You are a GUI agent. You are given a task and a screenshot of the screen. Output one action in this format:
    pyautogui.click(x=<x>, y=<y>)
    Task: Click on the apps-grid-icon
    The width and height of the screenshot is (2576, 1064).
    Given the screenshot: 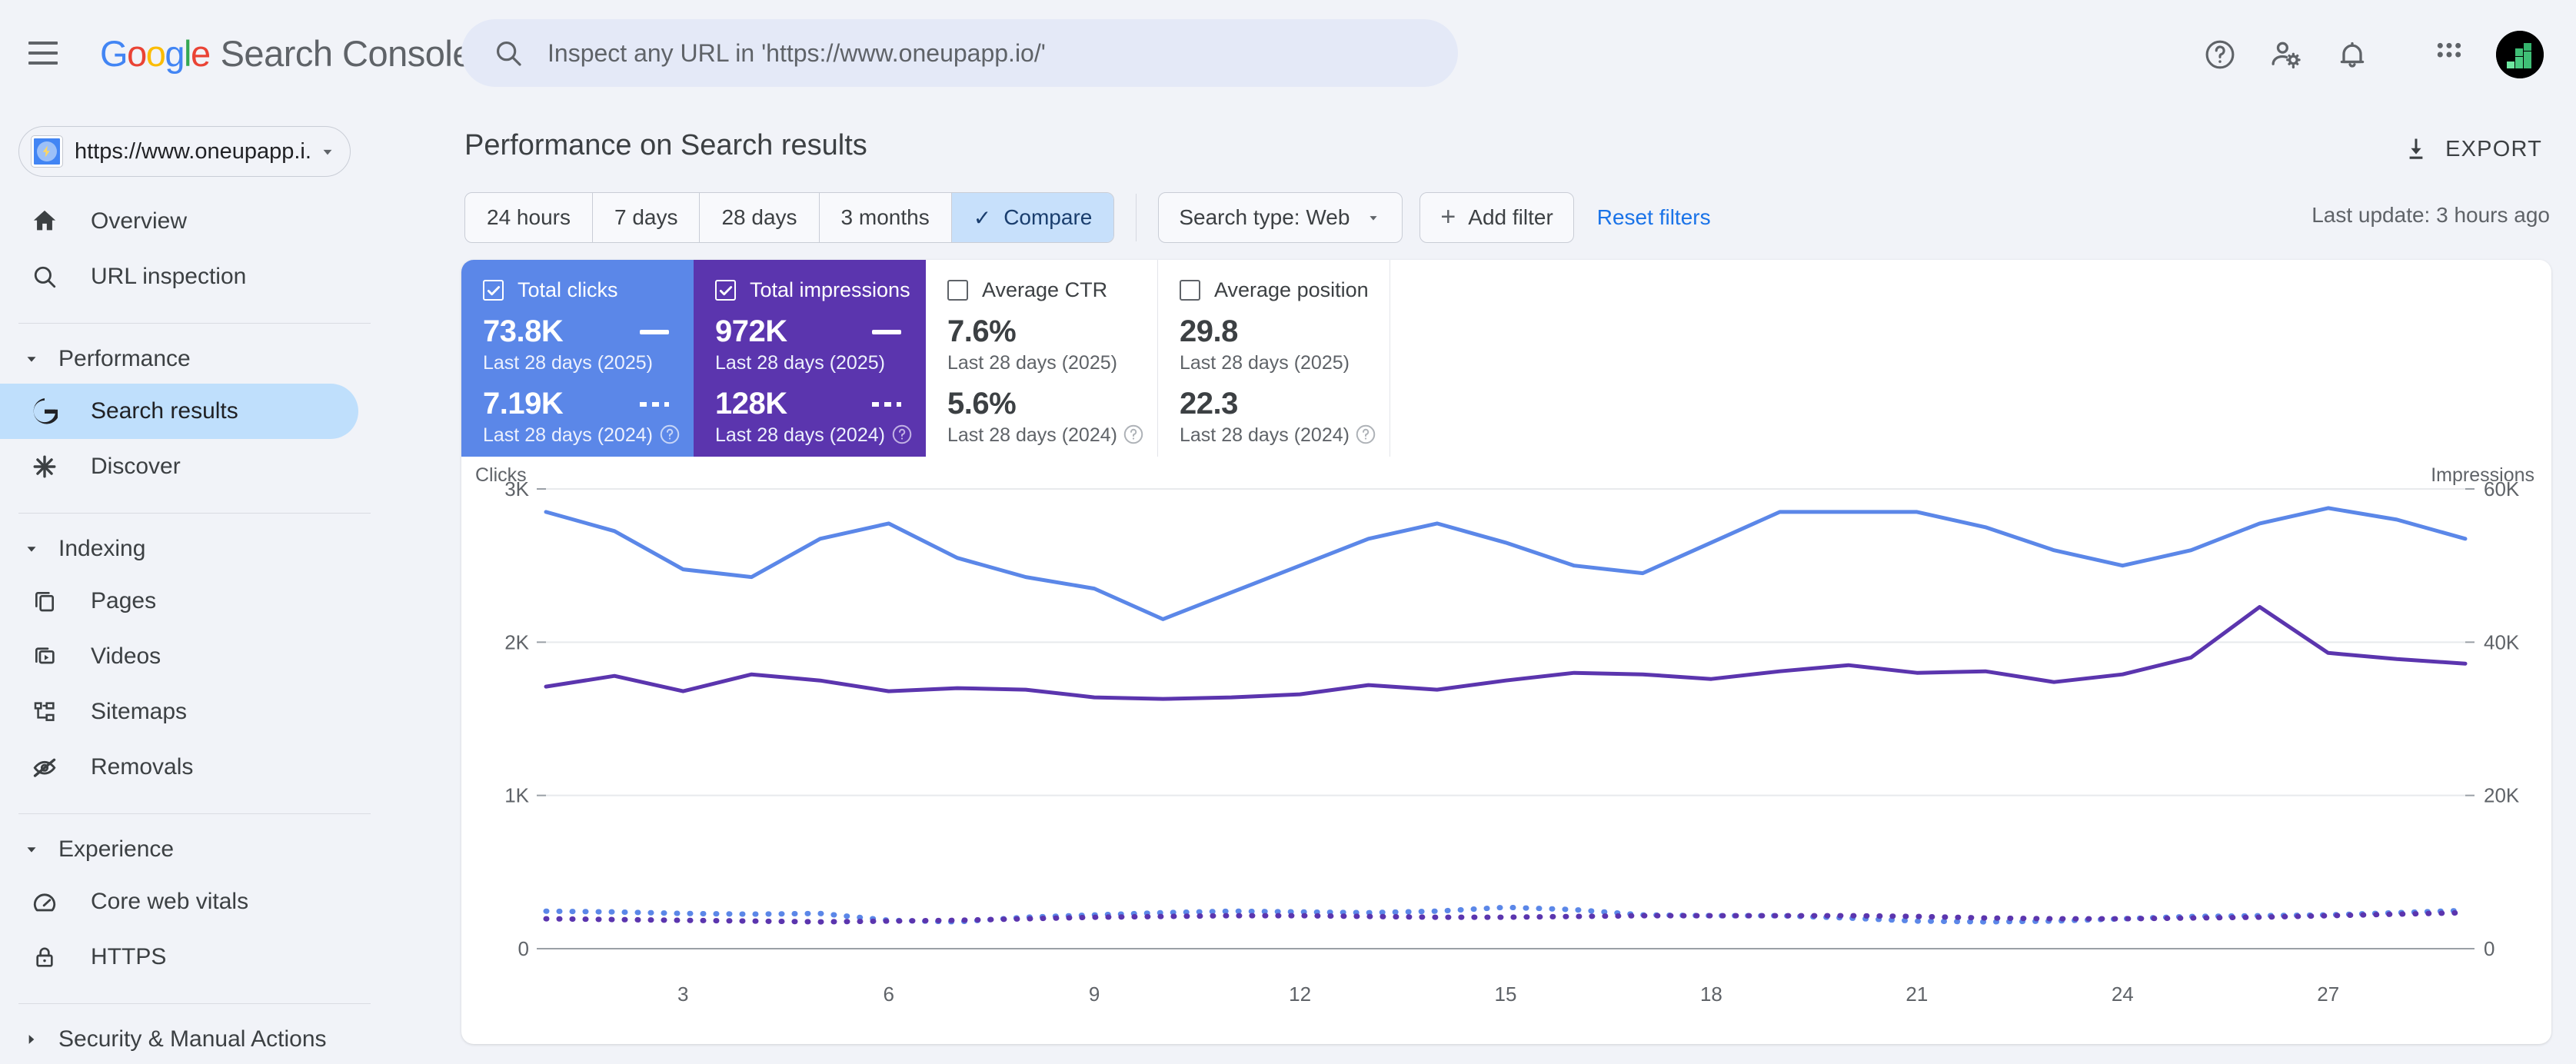 What is the action you would take?
    pyautogui.click(x=2449, y=55)
    